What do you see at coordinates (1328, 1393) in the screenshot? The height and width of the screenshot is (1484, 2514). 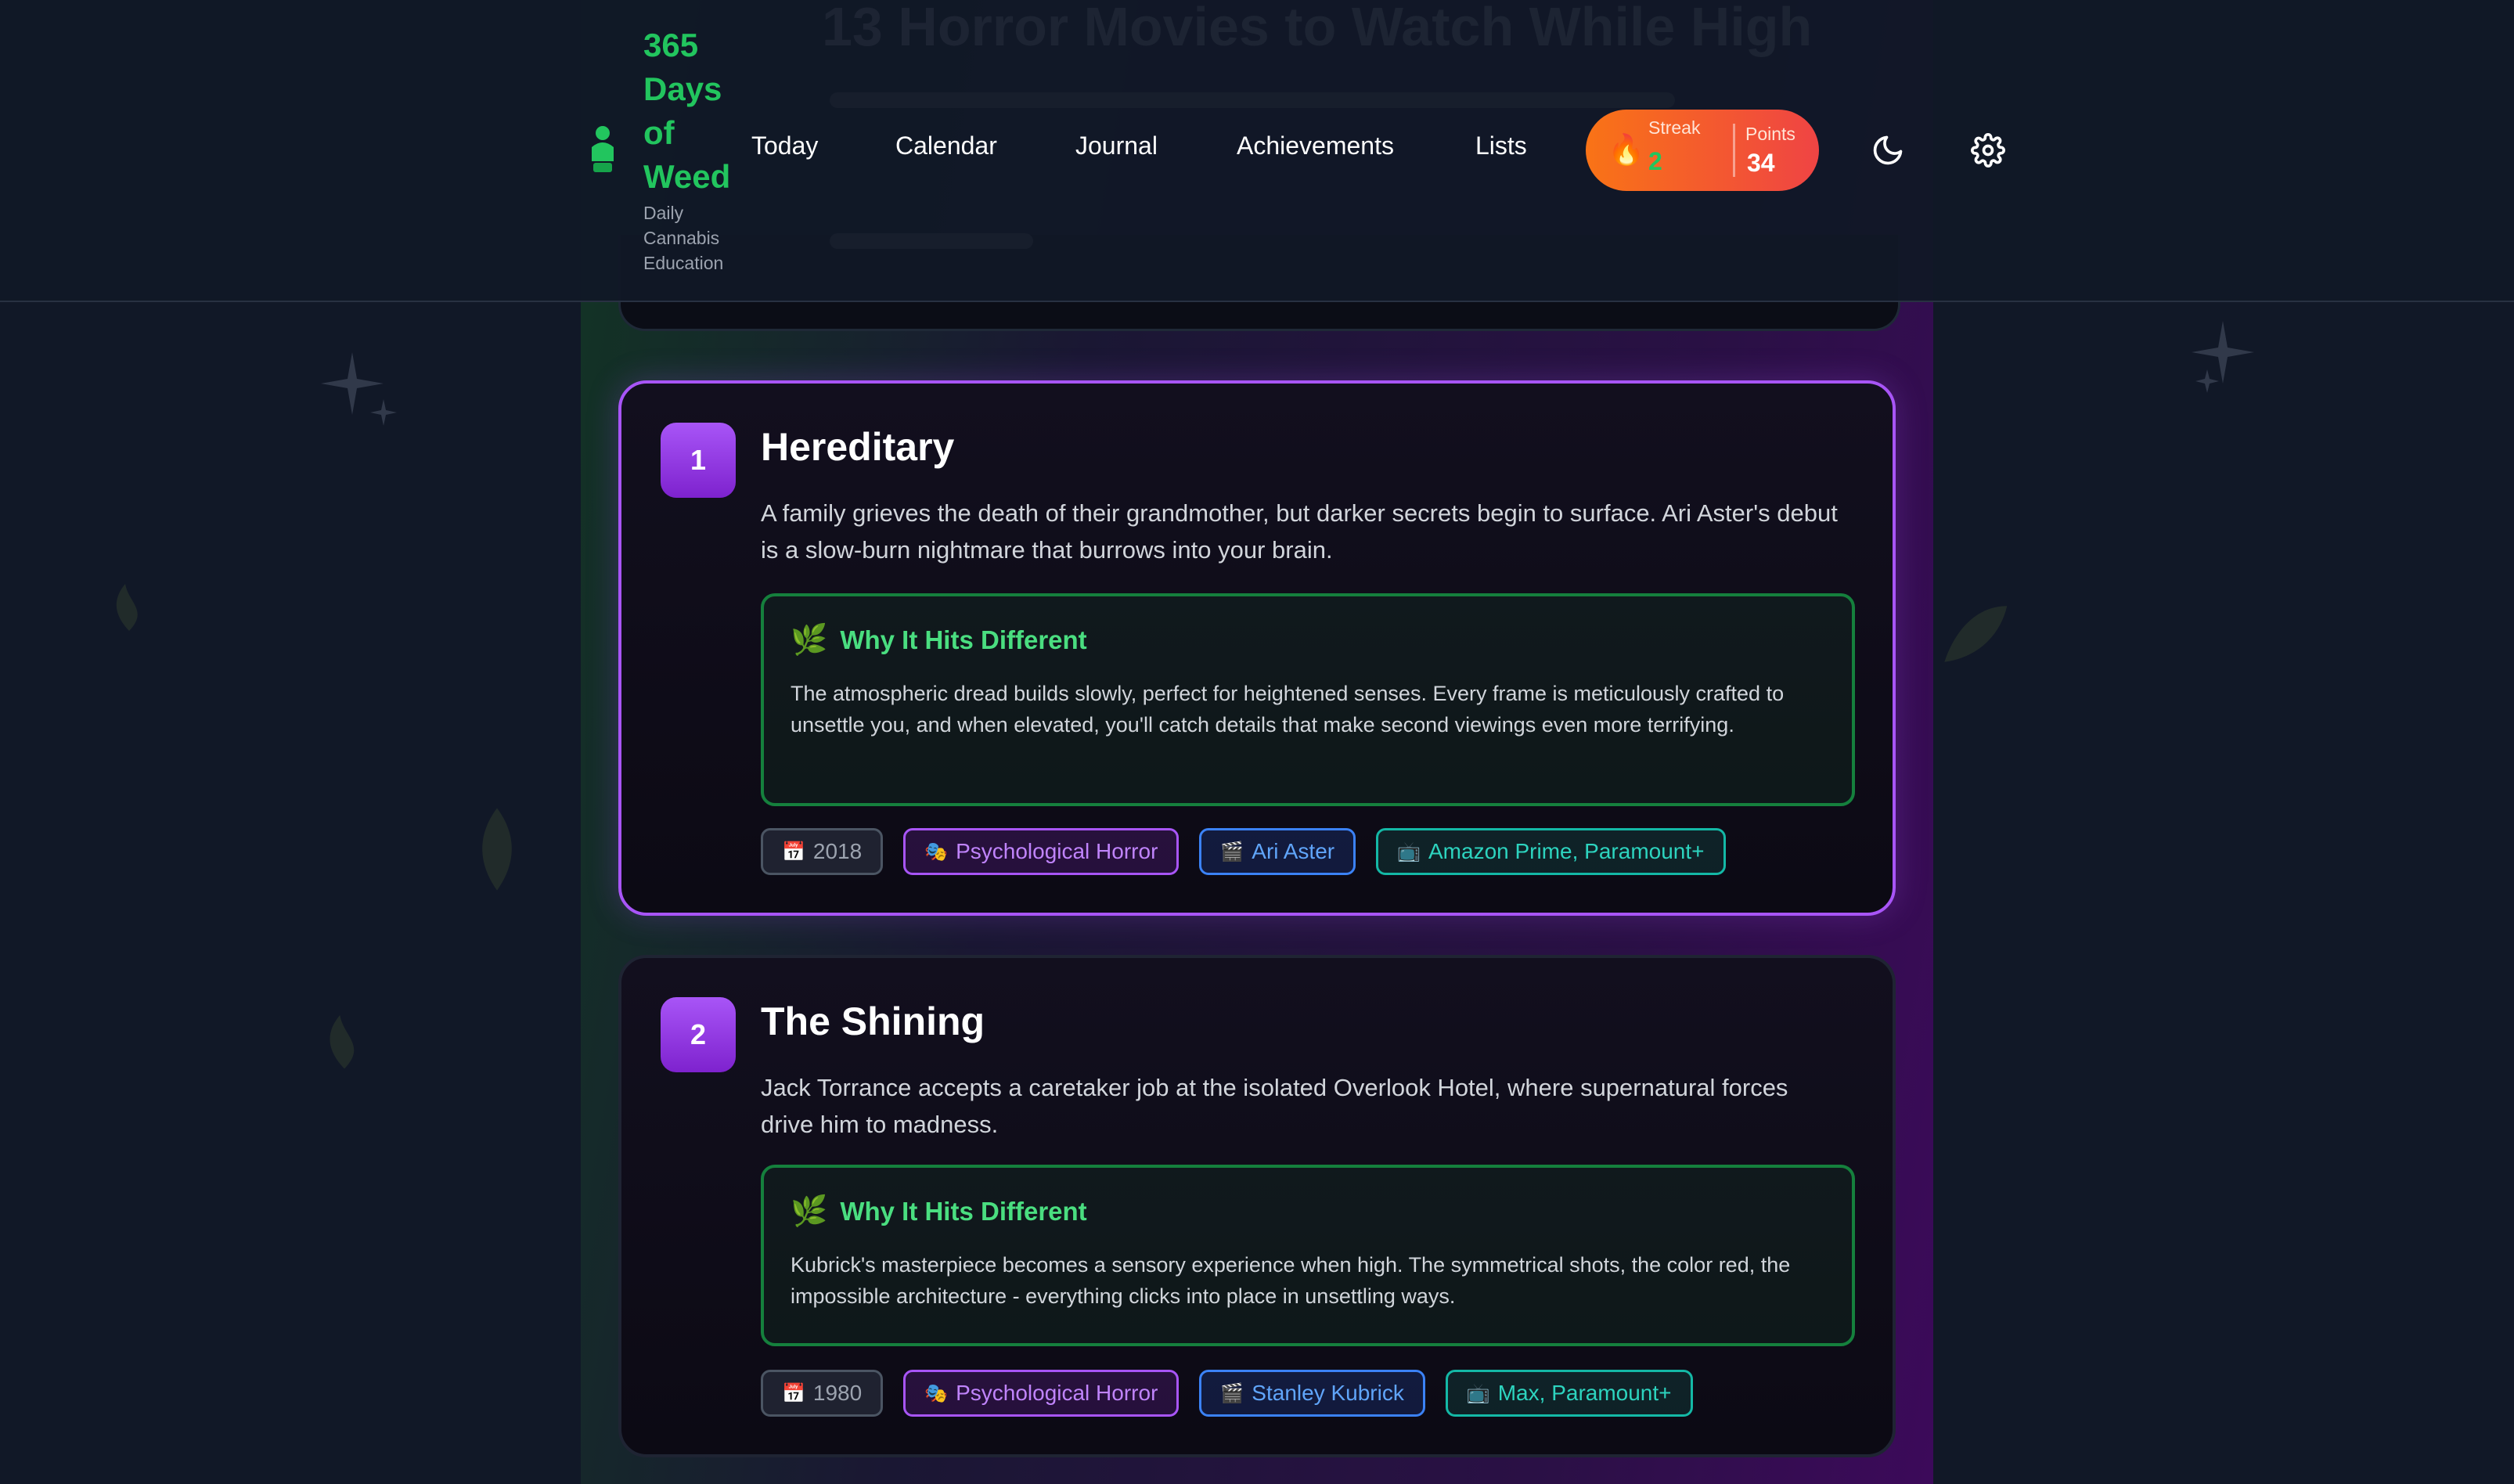 I see `director-value: Stanley Kubrick` at bounding box center [1328, 1393].